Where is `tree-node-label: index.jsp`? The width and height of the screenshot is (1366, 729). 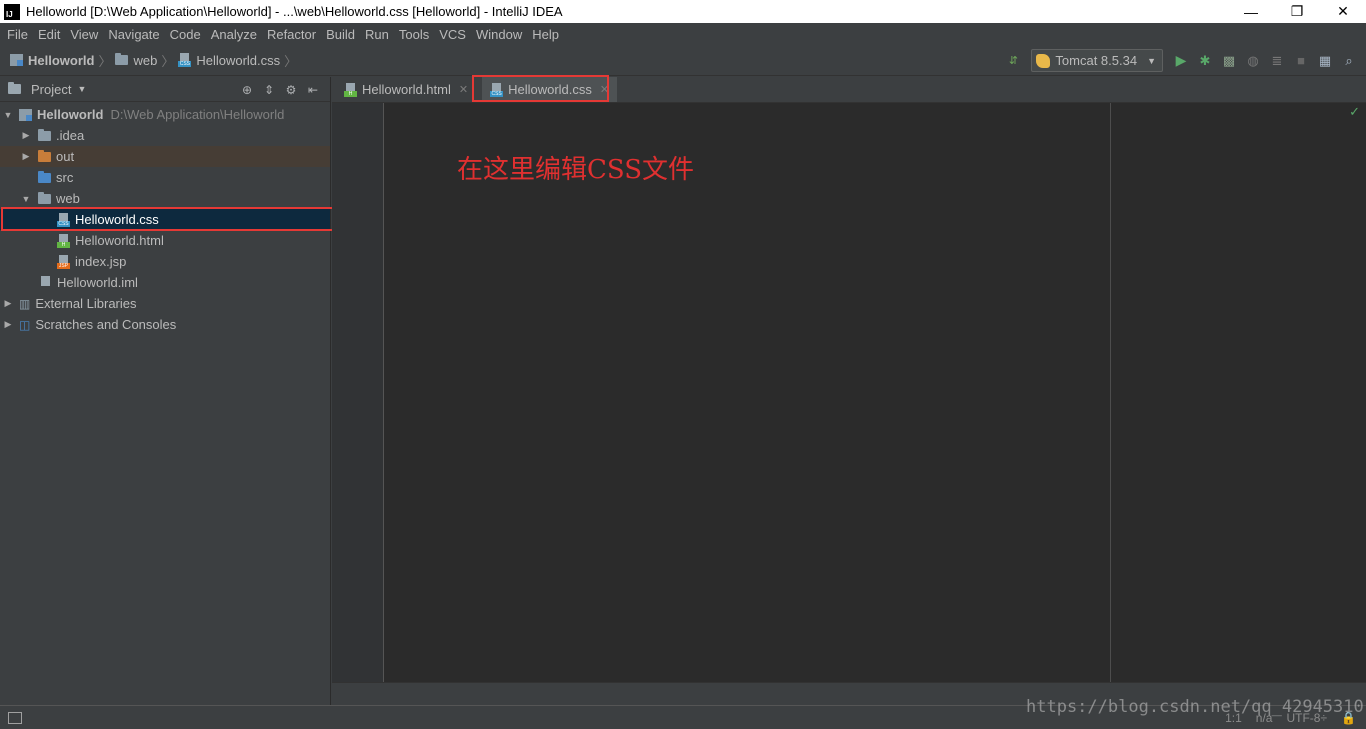 tree-node-label: index.jsp is located at coordinates (101, 261).